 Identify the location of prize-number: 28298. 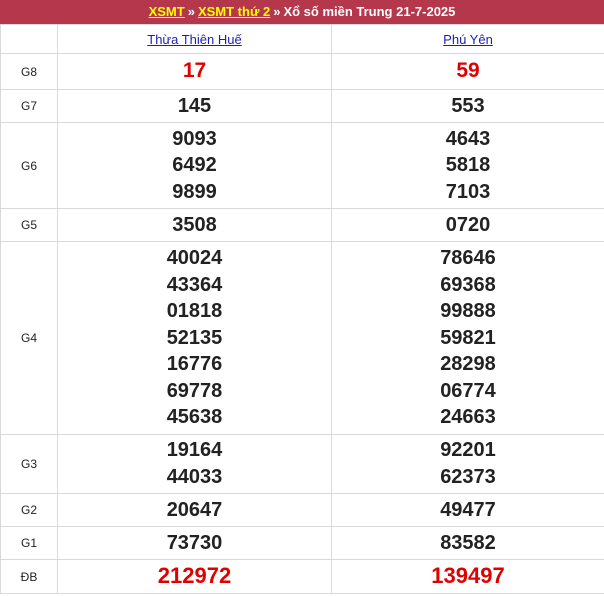
(468, 364).